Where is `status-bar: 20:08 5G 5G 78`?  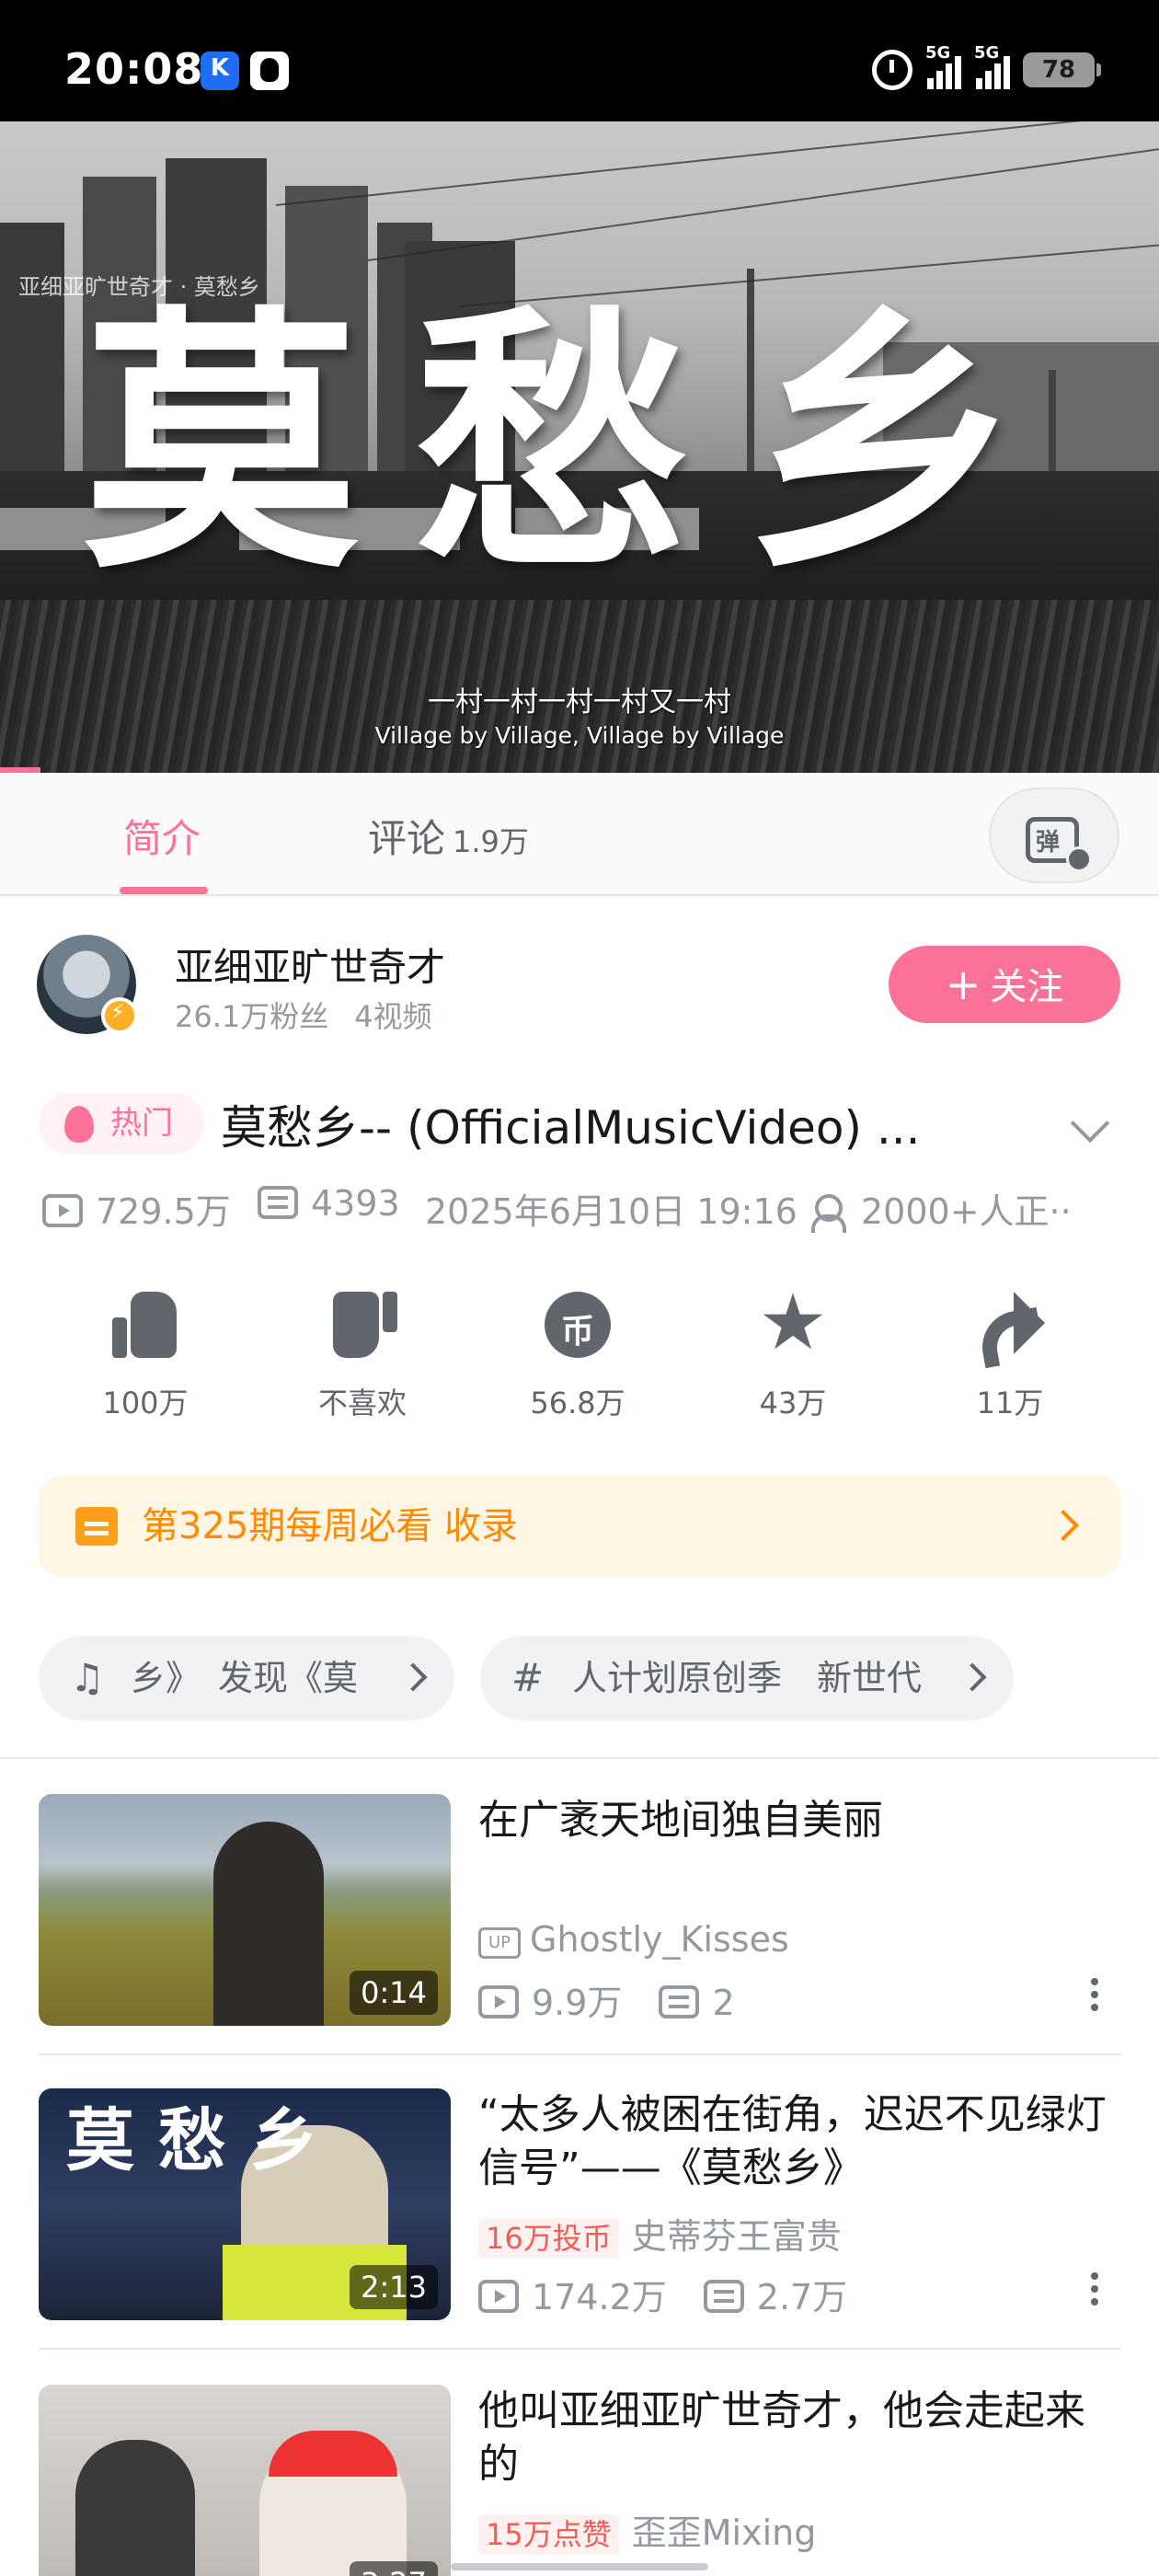 status-bar: 20:08 5G 5G 78 is located at coordinates (579, 60).